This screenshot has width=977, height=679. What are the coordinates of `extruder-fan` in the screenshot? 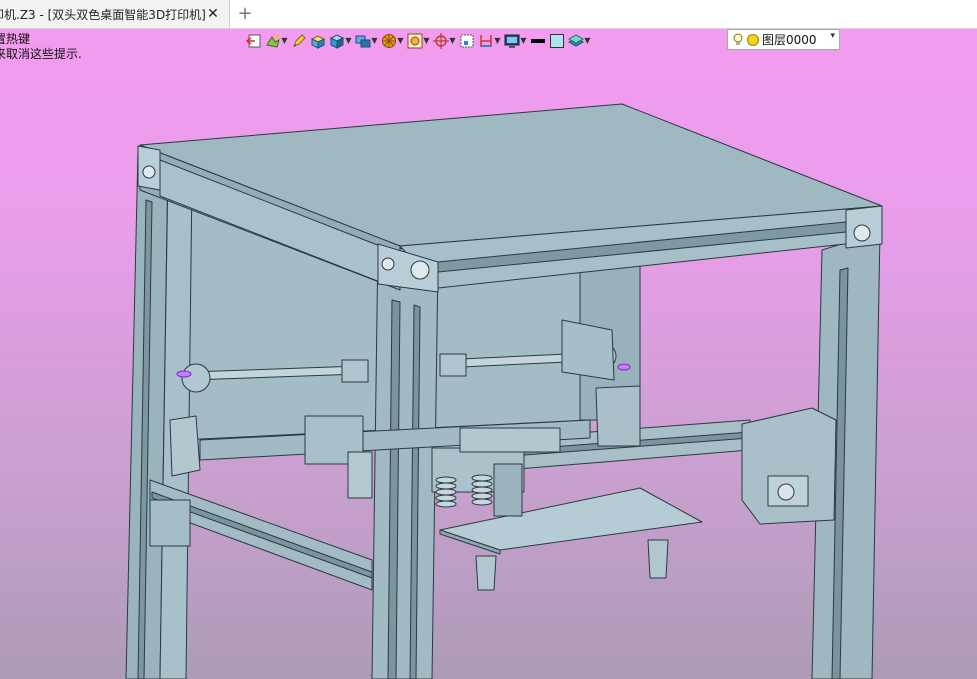 It's located at (508, 490).